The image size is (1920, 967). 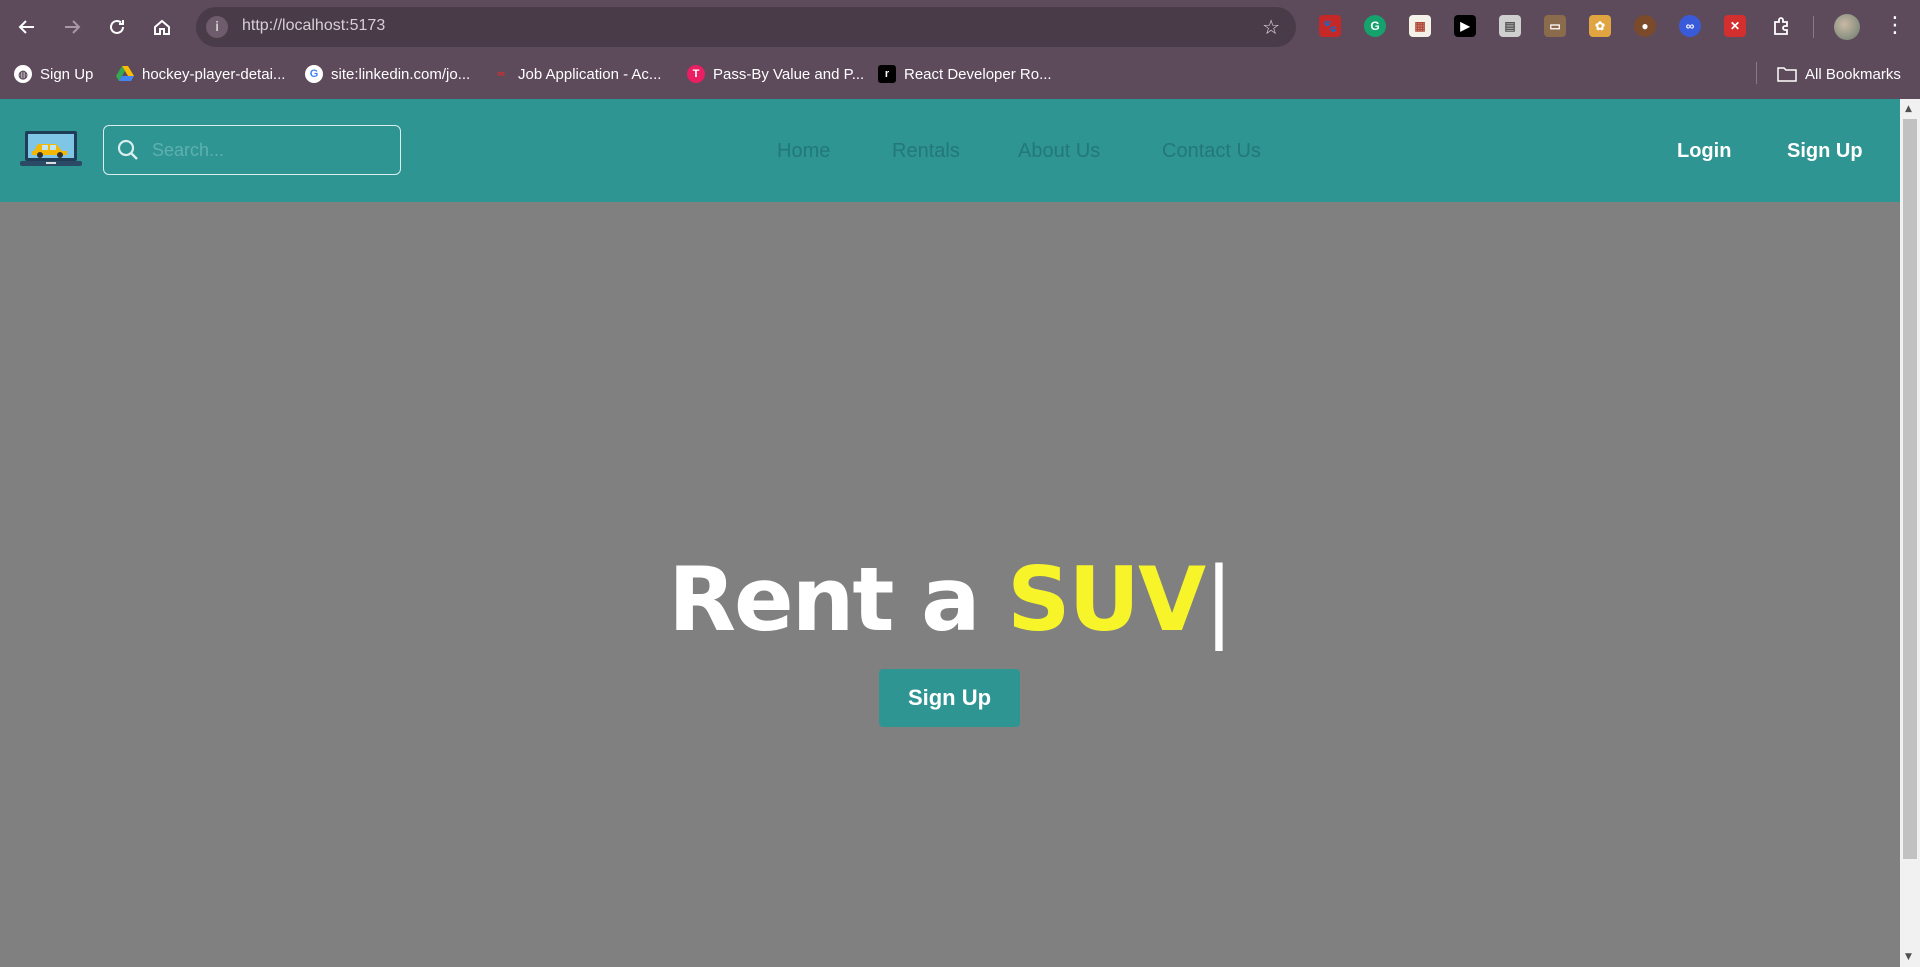 I want to click on roadmap-icon: r, so click(x=887, y=74).